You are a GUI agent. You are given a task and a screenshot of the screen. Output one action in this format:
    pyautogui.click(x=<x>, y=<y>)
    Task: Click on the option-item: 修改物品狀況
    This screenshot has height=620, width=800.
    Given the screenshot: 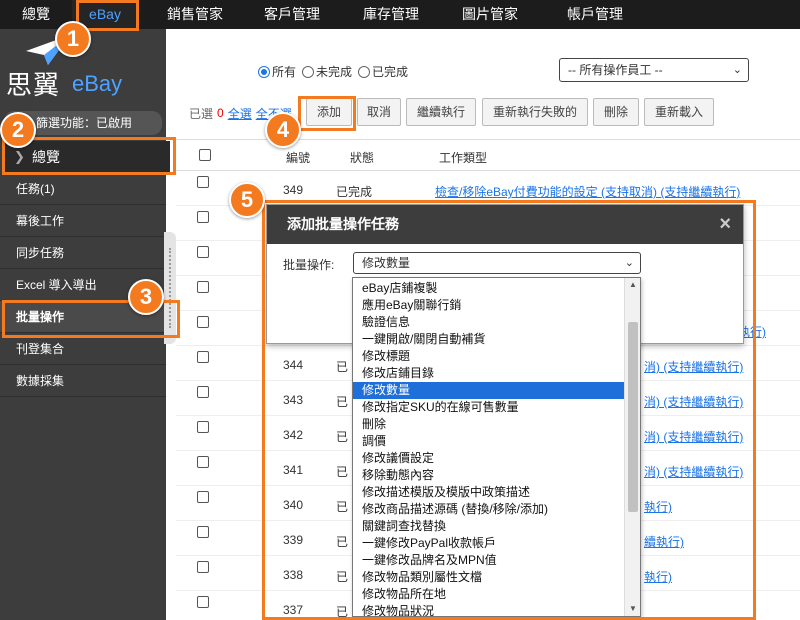 What is the action you would take?
    pyautogui.click(x=489, y=609)
    